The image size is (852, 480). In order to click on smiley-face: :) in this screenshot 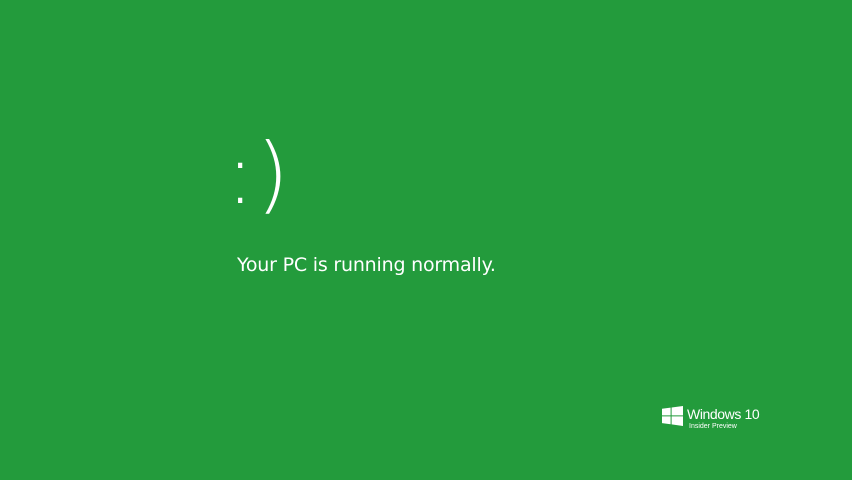, I will do `click(259, 174)`.